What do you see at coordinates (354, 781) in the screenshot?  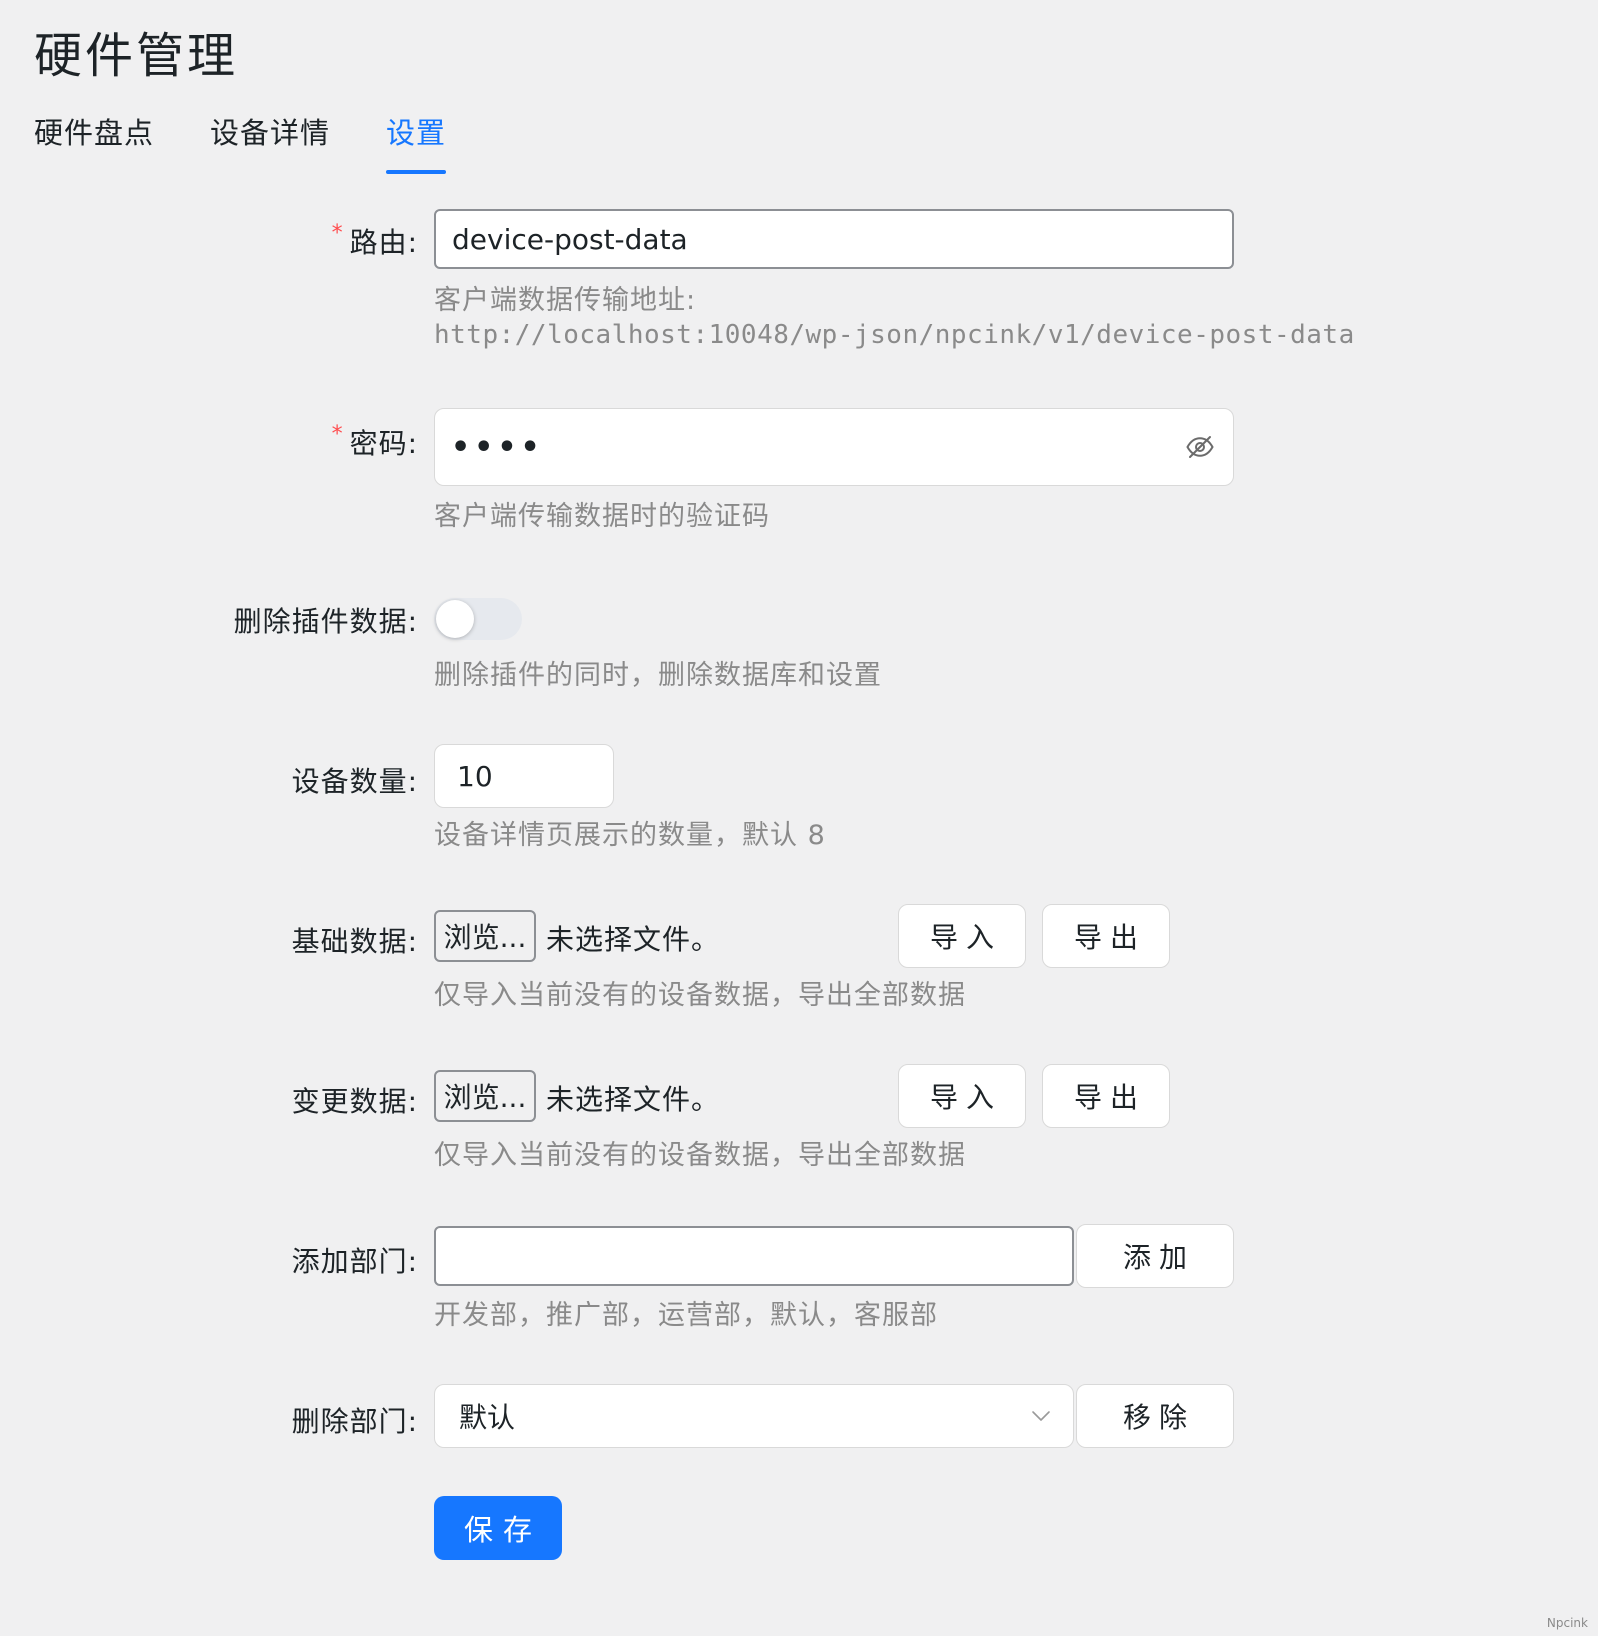 I see `device-count-label: 设备数量:` at bounding box center [354, 781].